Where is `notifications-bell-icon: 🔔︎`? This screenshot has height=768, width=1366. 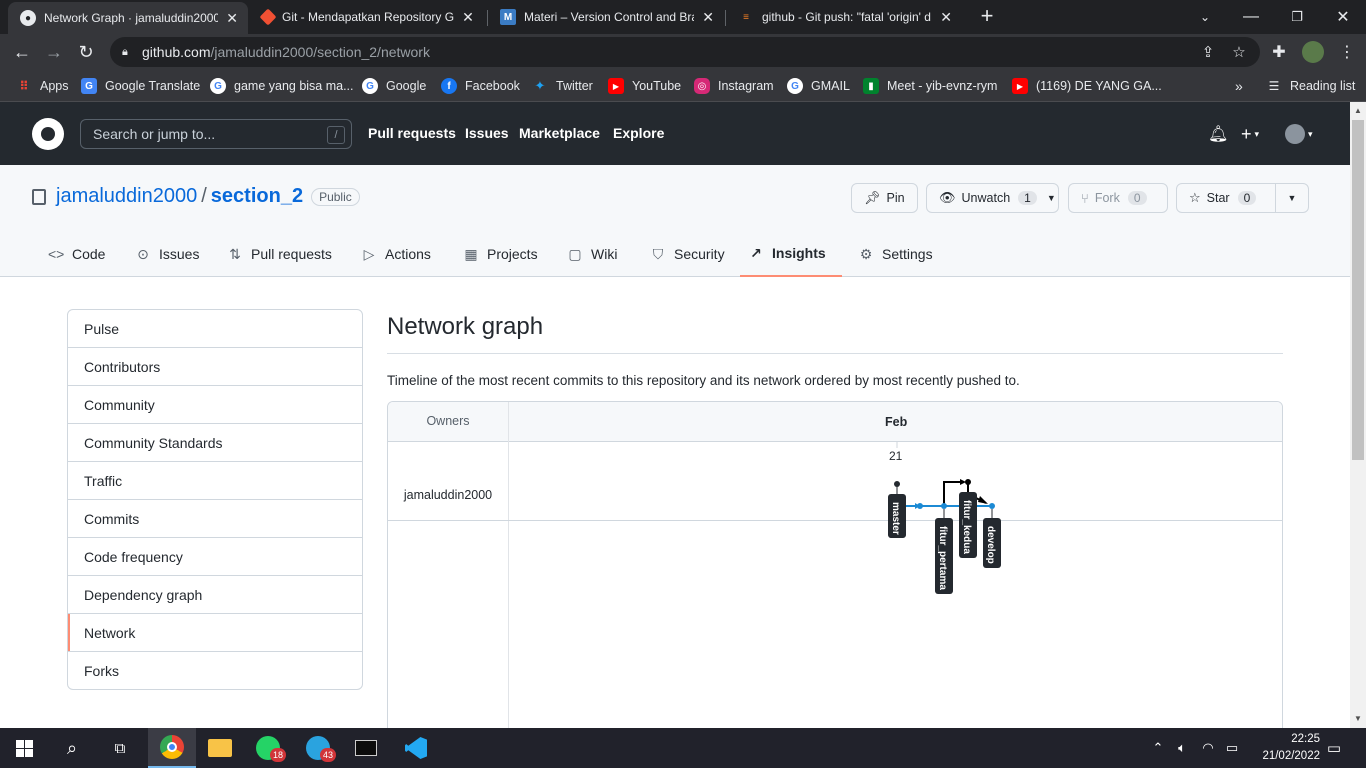
notifications-bell-icon: 🔔︎ is located at coordinates (1218, 134).